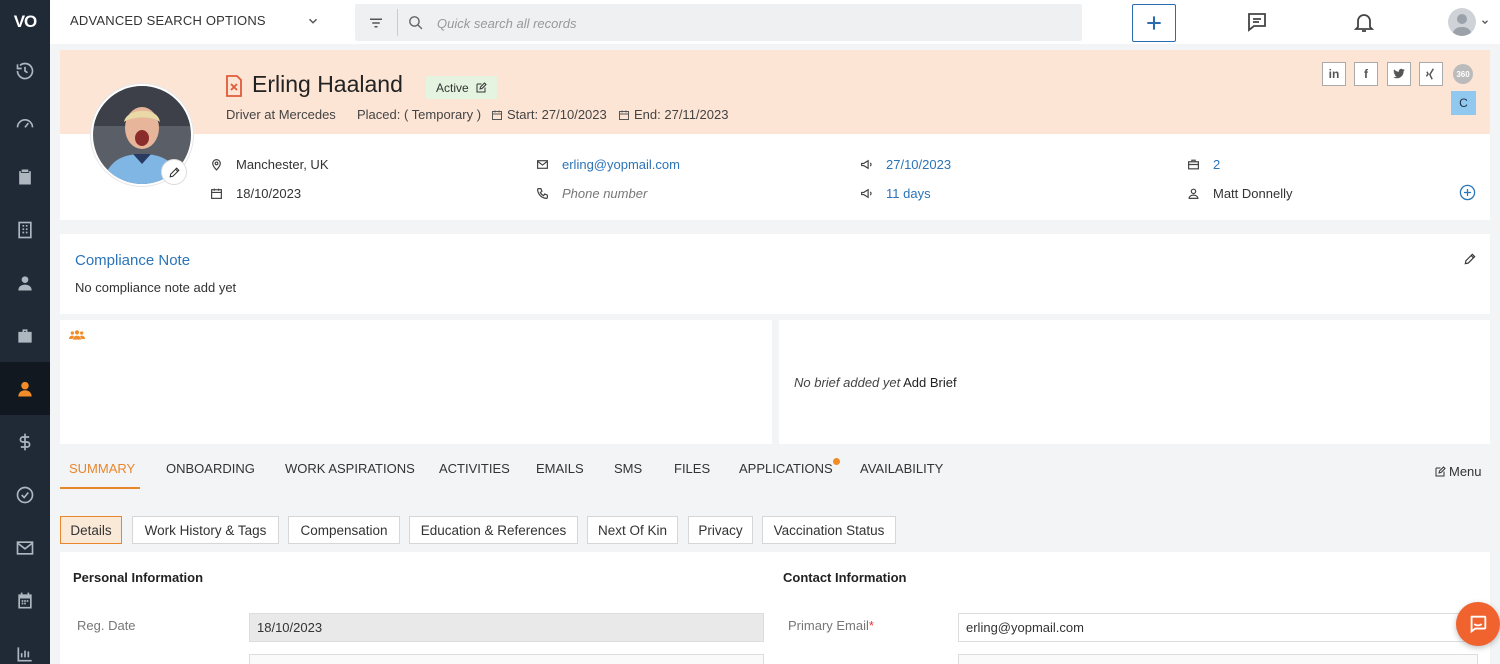 The width and height of the screenshot is (1500, 664). I want to click on brief-panel: No brief added yet Add Brief, so click(1134, 382).